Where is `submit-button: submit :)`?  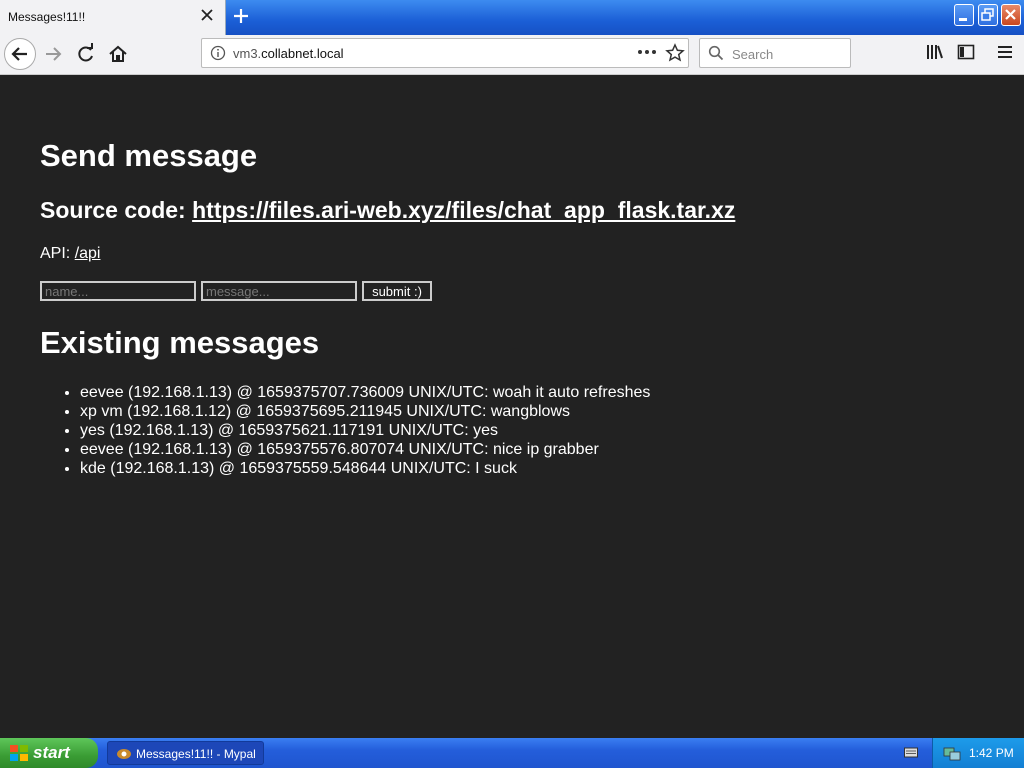 submit-button: submit :) is located at coordinates (397, 291).